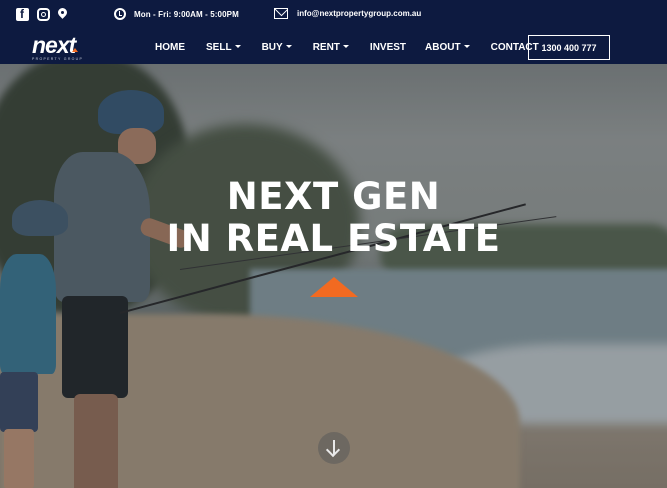 The width and height of the screenshot is (667, 488). I want to click on nav-item-home: HOME, so click(170, 47).